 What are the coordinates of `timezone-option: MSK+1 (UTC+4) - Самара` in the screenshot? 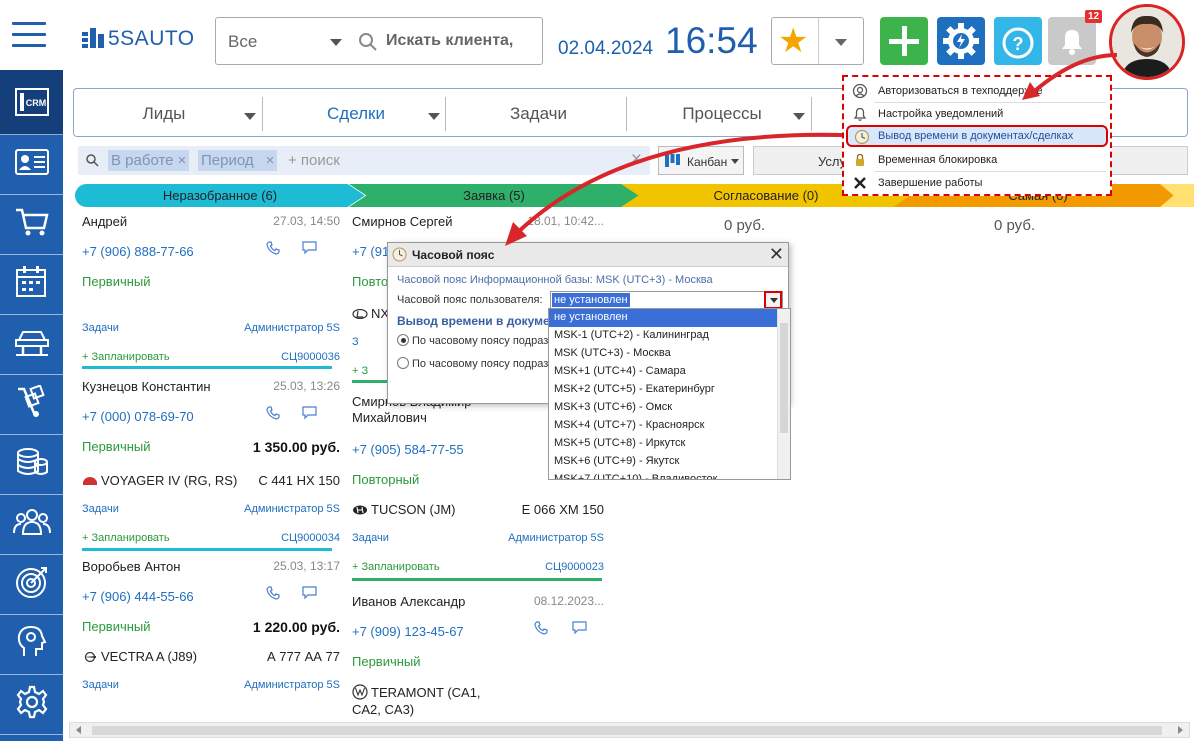 It's located at (663, 372).